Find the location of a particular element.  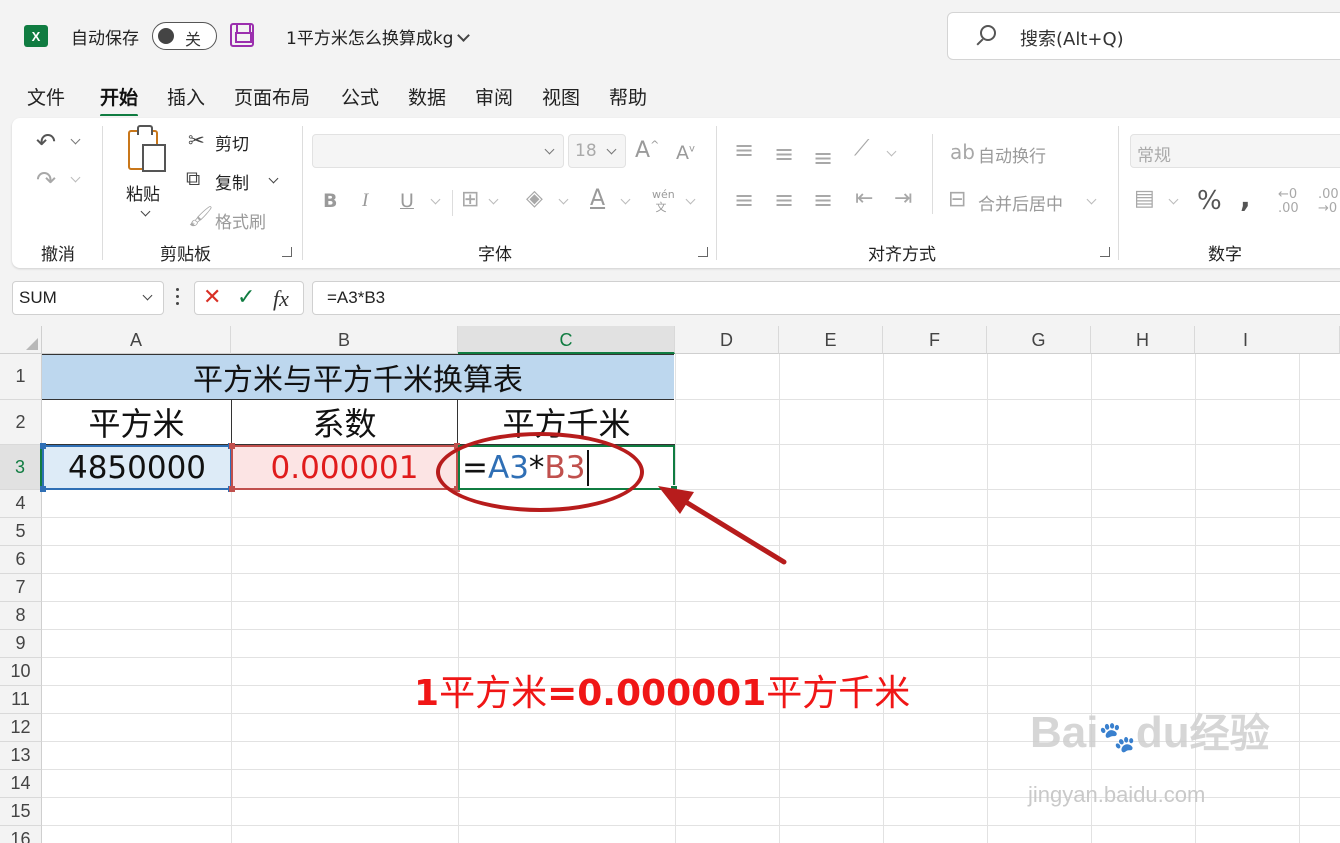

tab-file: 文件 is located at coordinates (46, 96).